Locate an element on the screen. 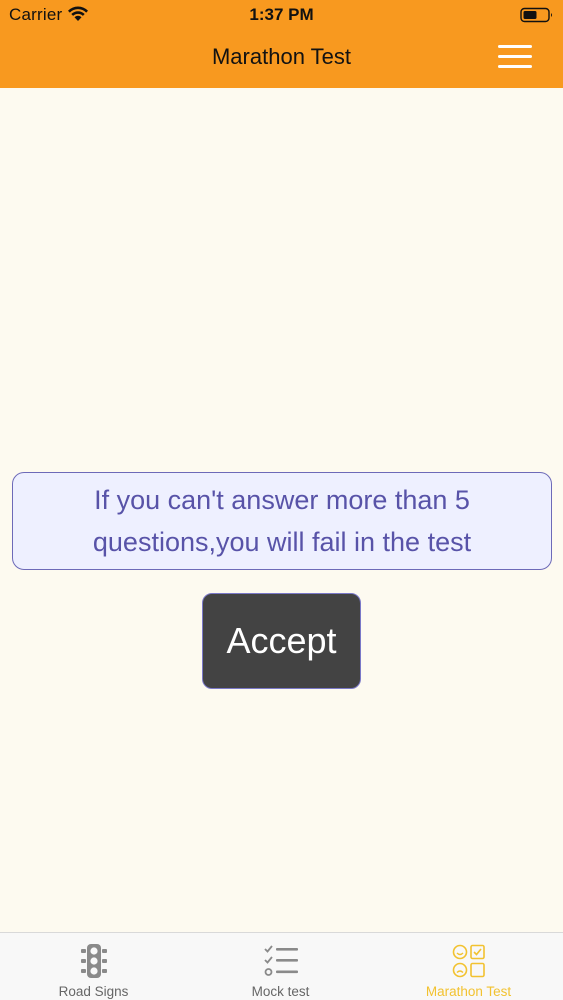 The width and height of the screenshot is (563, 1000). hamburger-menu-icon is located at coordinates (515, 46).